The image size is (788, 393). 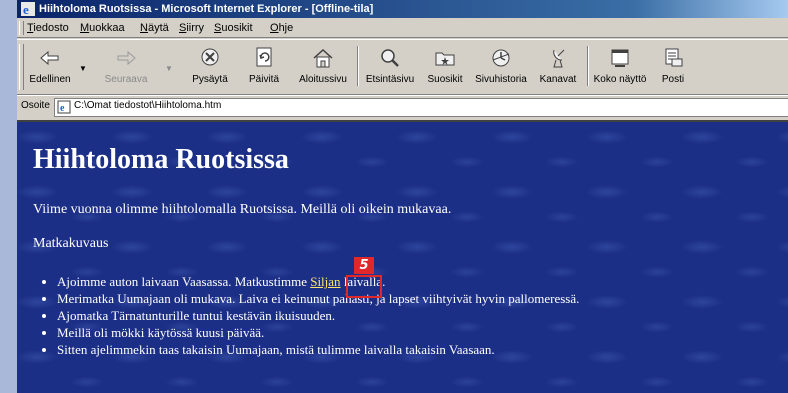 What do you see at coordinates (674, 57) in the screenshot?
I see `mail-icon` at bounding box center [674, 57].